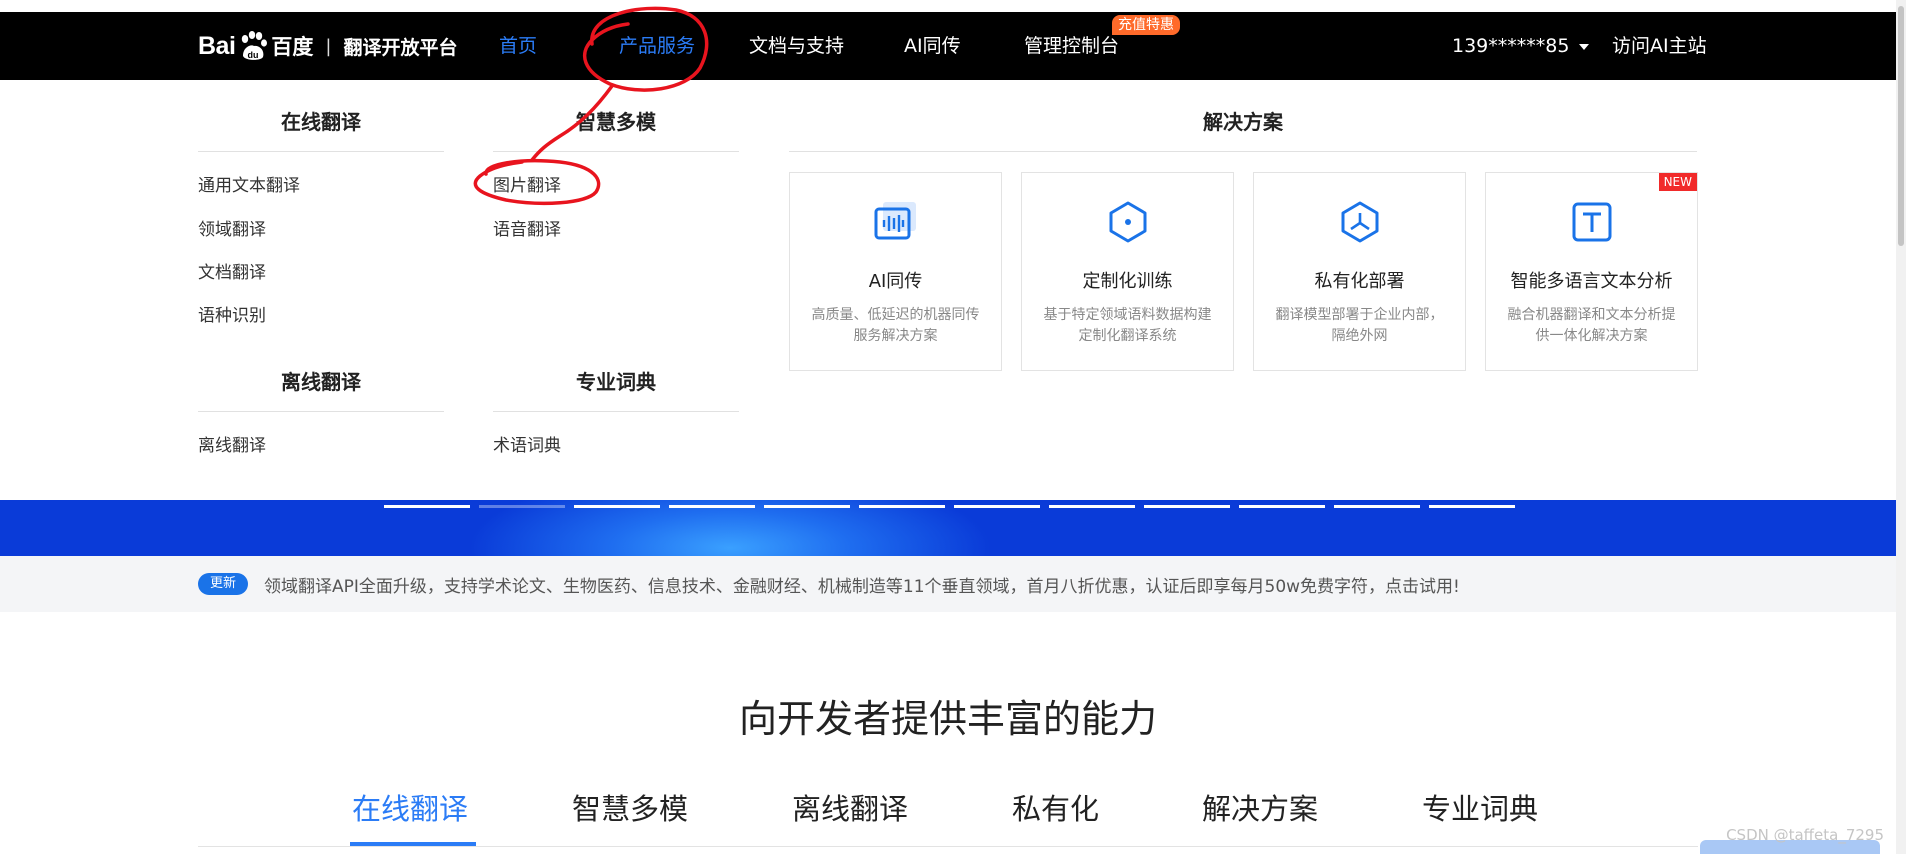 This screenshot has width=1906, height=854. Describe the element at coordinates (1243, 122) in the screenshot. I see `menu-heading-solutions: 解决方案` at that location.